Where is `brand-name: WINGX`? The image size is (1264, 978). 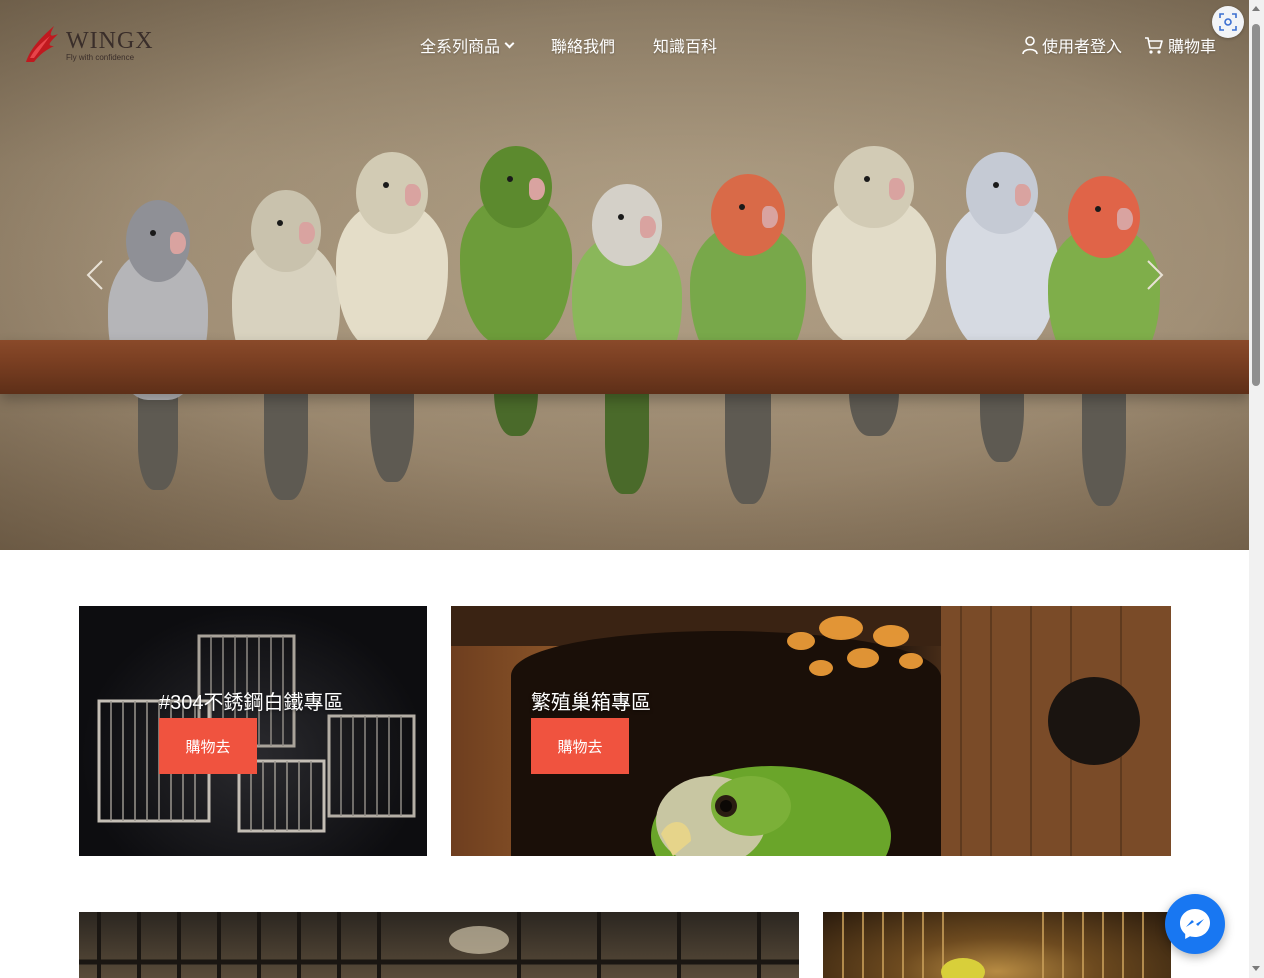 brand-name: WINGX is located at coordinates (110, 41).